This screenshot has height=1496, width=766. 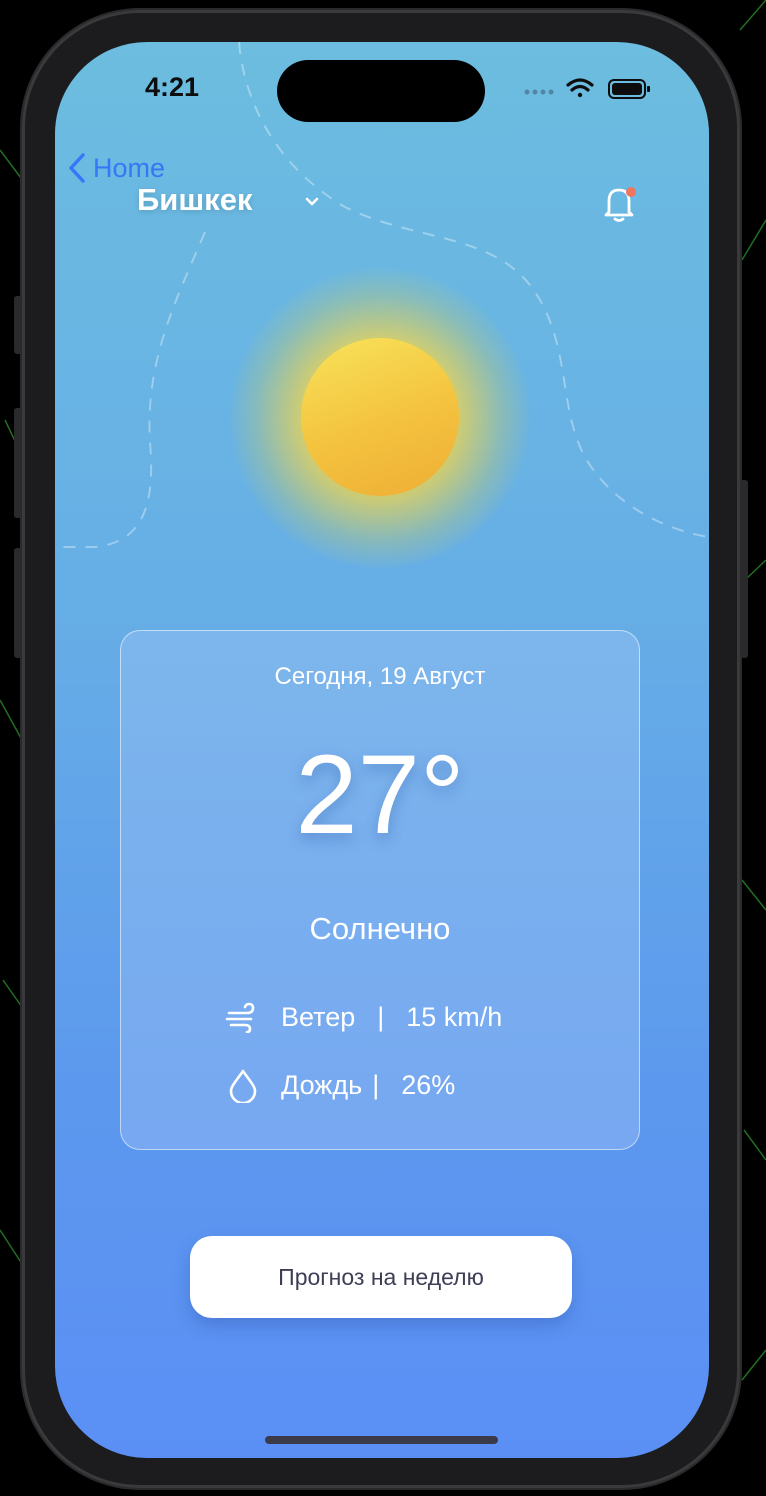 What do you see at coordinates (539, 92) in the screenshot?
I see `signal-dots-icon` at bounding box center [539, 92].